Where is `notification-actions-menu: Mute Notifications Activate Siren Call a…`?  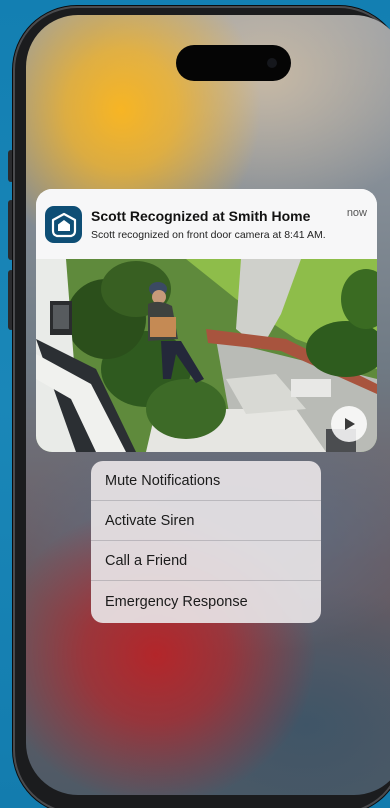 notification-actions-menu: Mute Notifications Activate Siren Call a… is located at coordinates (206, 542).